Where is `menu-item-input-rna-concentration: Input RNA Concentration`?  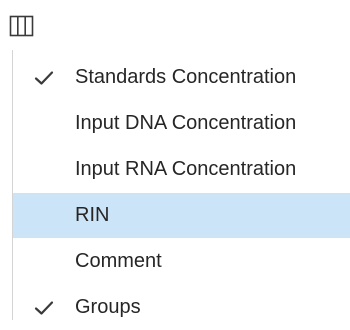 menu-item-input-rna-concentration: Input RNA Concentration is located at coordinates (181, 169).